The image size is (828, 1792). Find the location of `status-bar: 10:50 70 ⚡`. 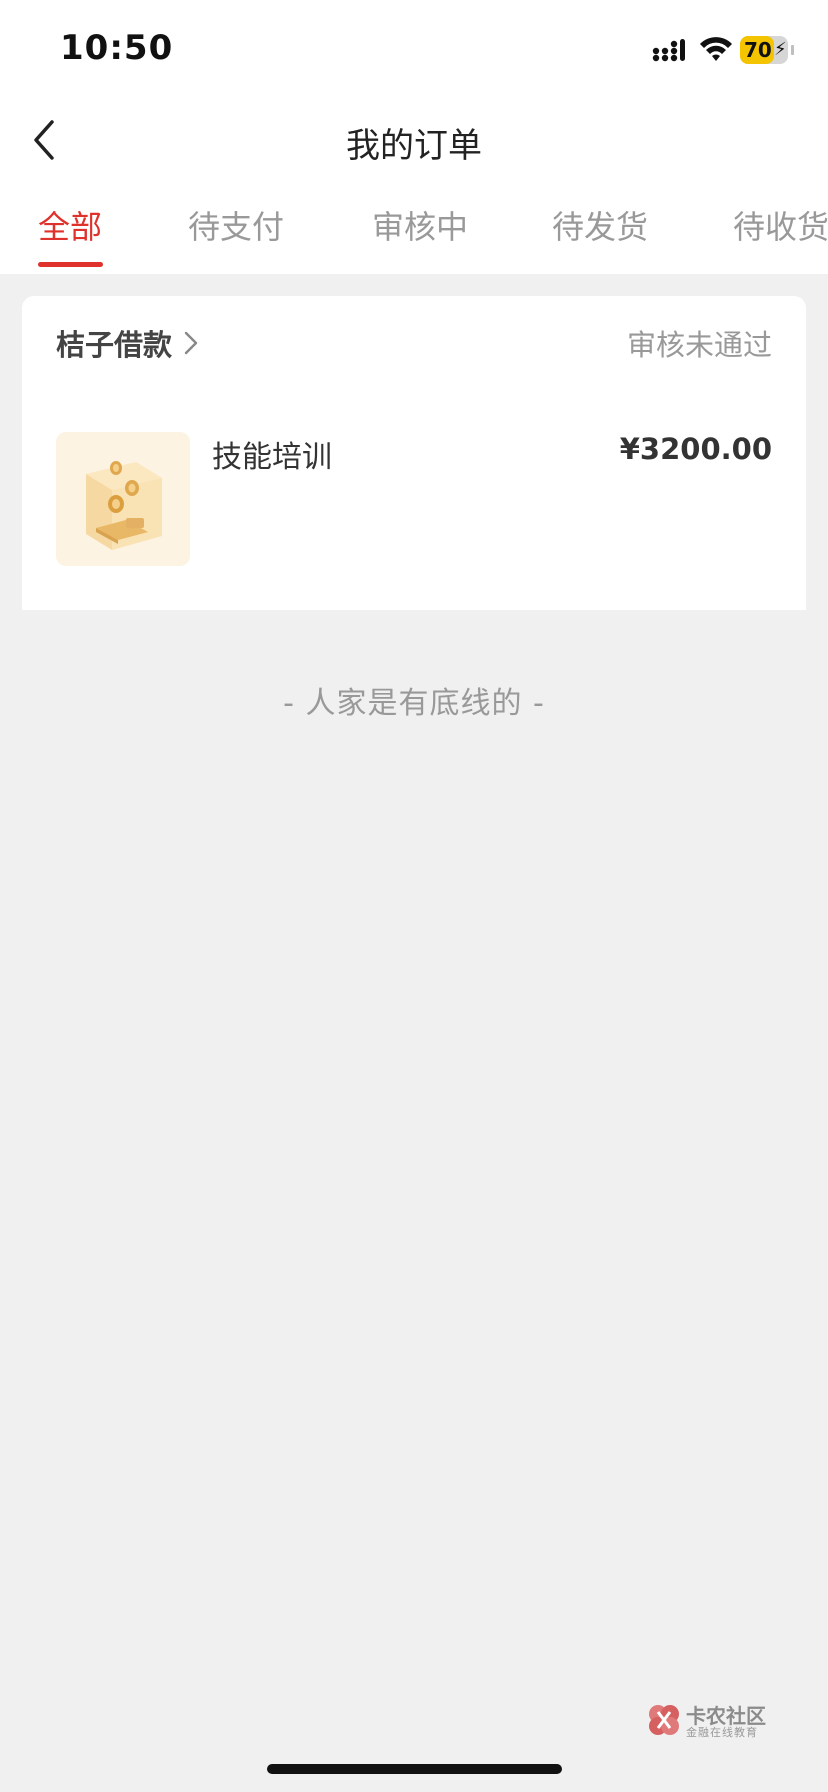

status-bar: 10:50 70 ⚡ is located at coordinates (414, 50).